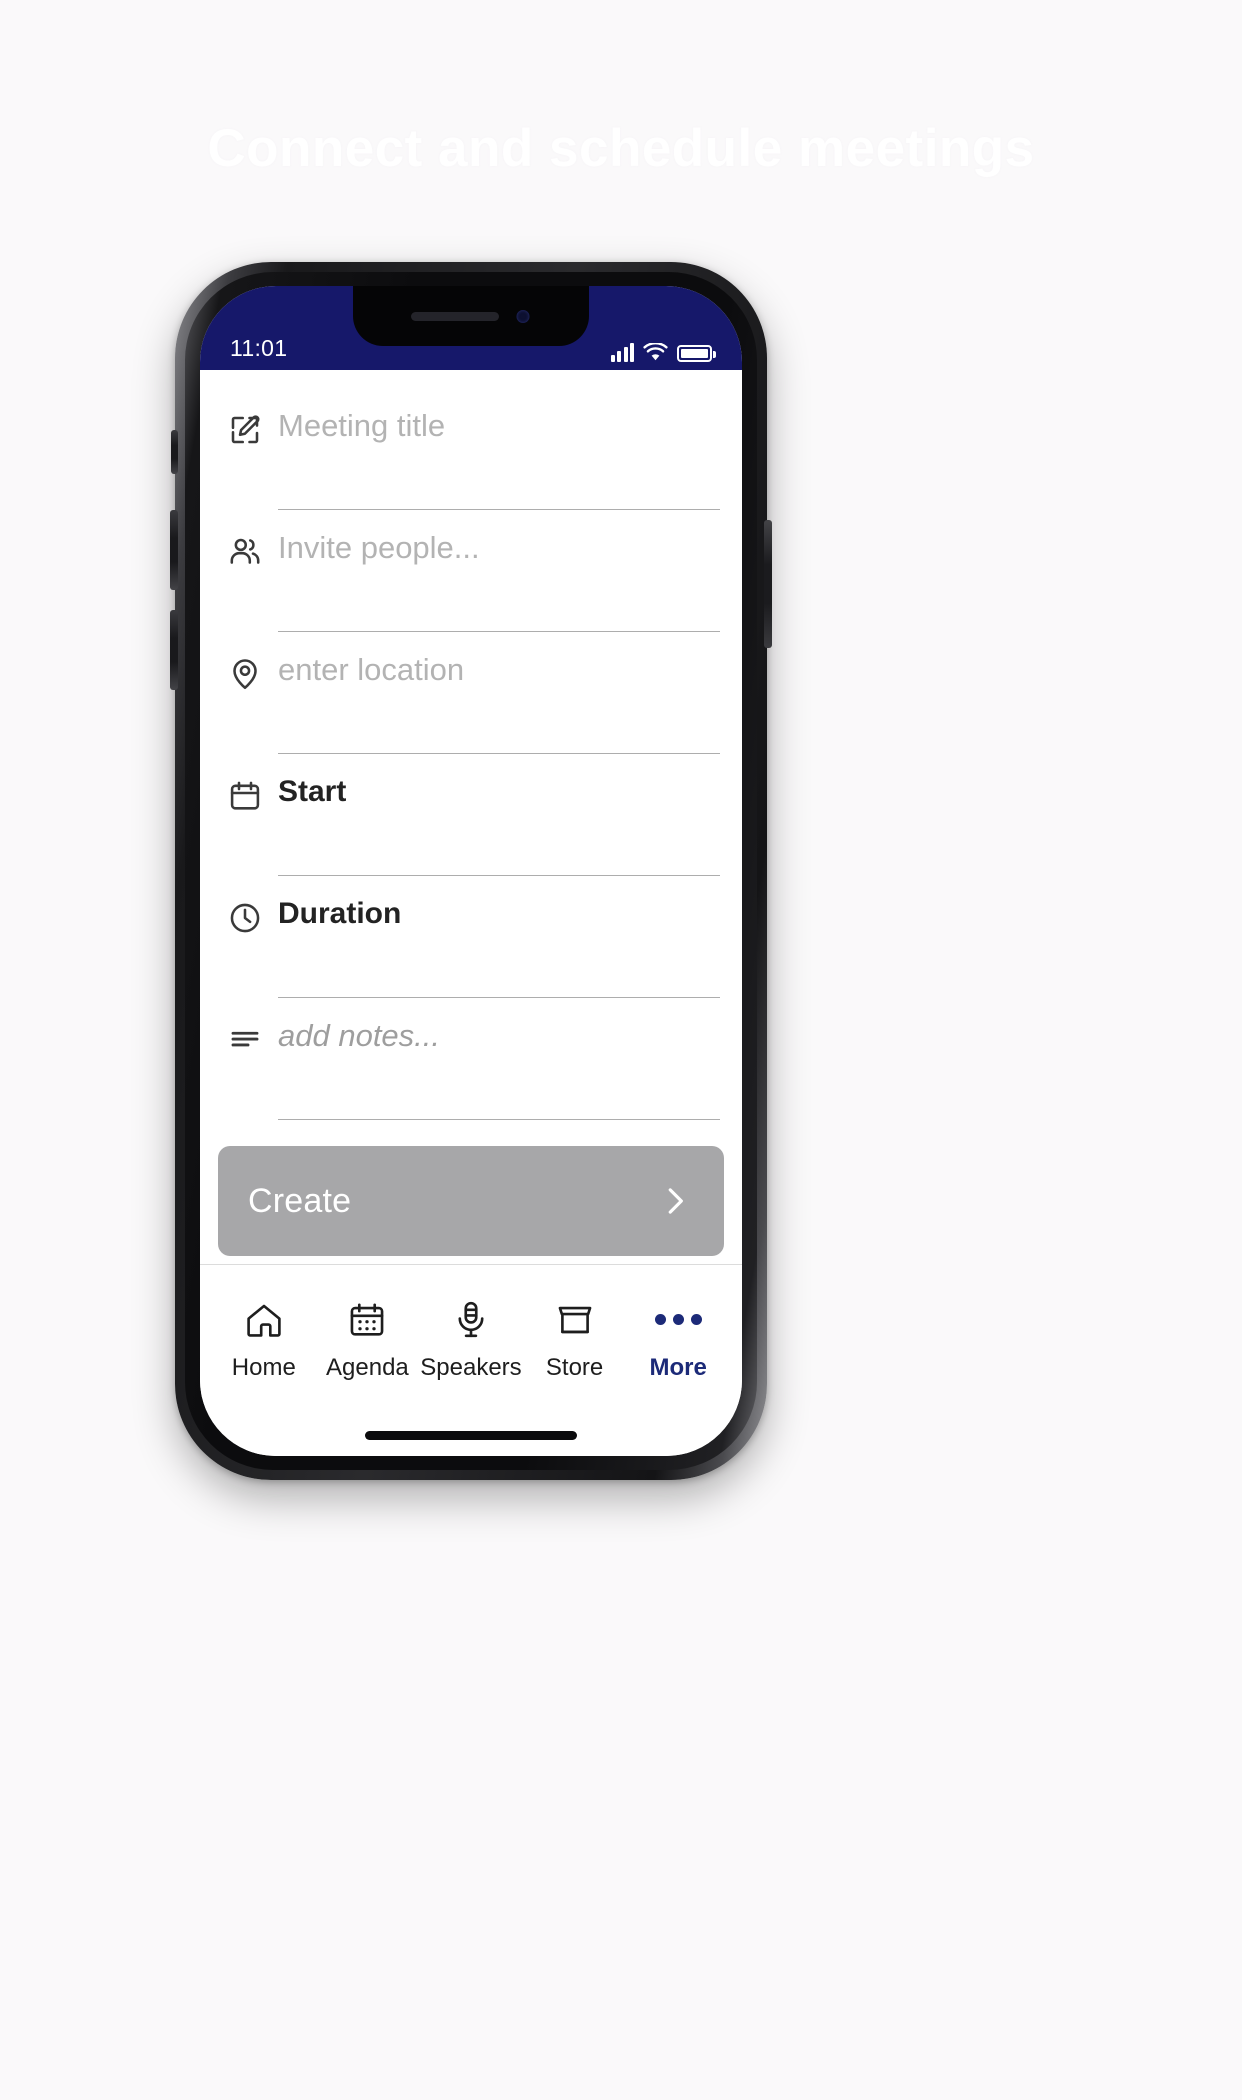 The width and height of the screenshot is (1242, 2100). I want to click on map-pin-icon, so click(245, 662).